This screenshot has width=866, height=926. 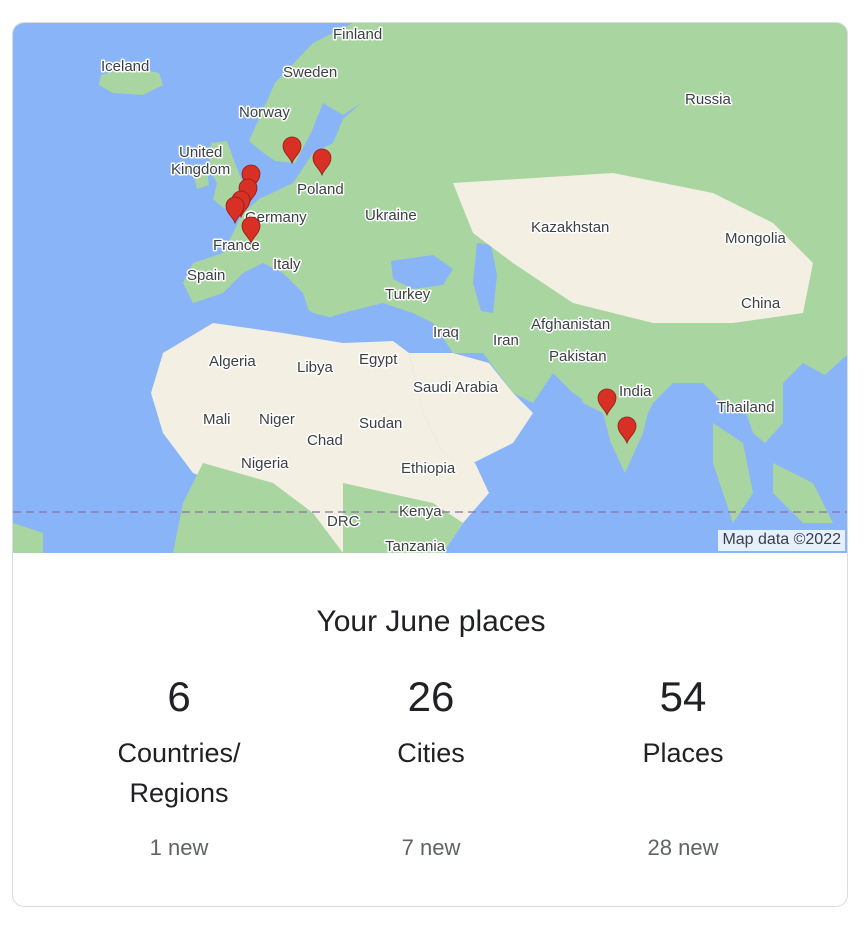 What do you see at coordinates (179, 847) in the screenshot?
I see `stat-new-count: 1 new` at bounding box center [179, 847].